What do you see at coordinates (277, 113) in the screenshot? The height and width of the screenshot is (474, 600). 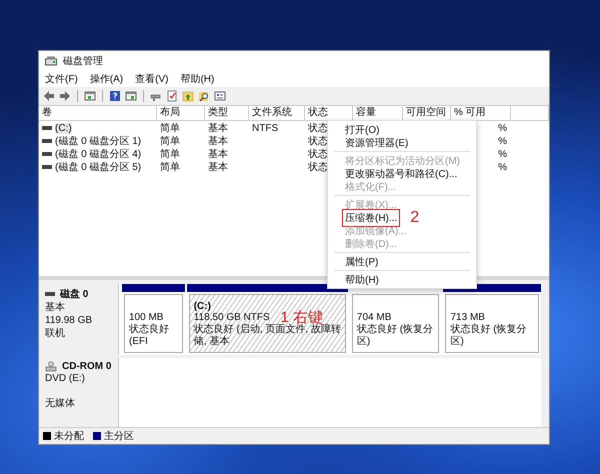 I see `column-header: 文件系统` at bounding box center [277, 113].